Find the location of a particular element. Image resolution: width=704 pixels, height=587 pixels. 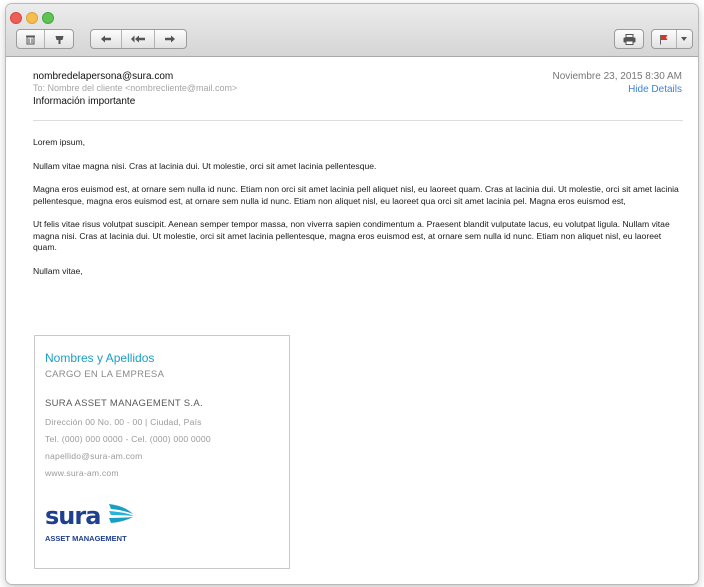

zoom-window-button is located at coordinates (48, 18).